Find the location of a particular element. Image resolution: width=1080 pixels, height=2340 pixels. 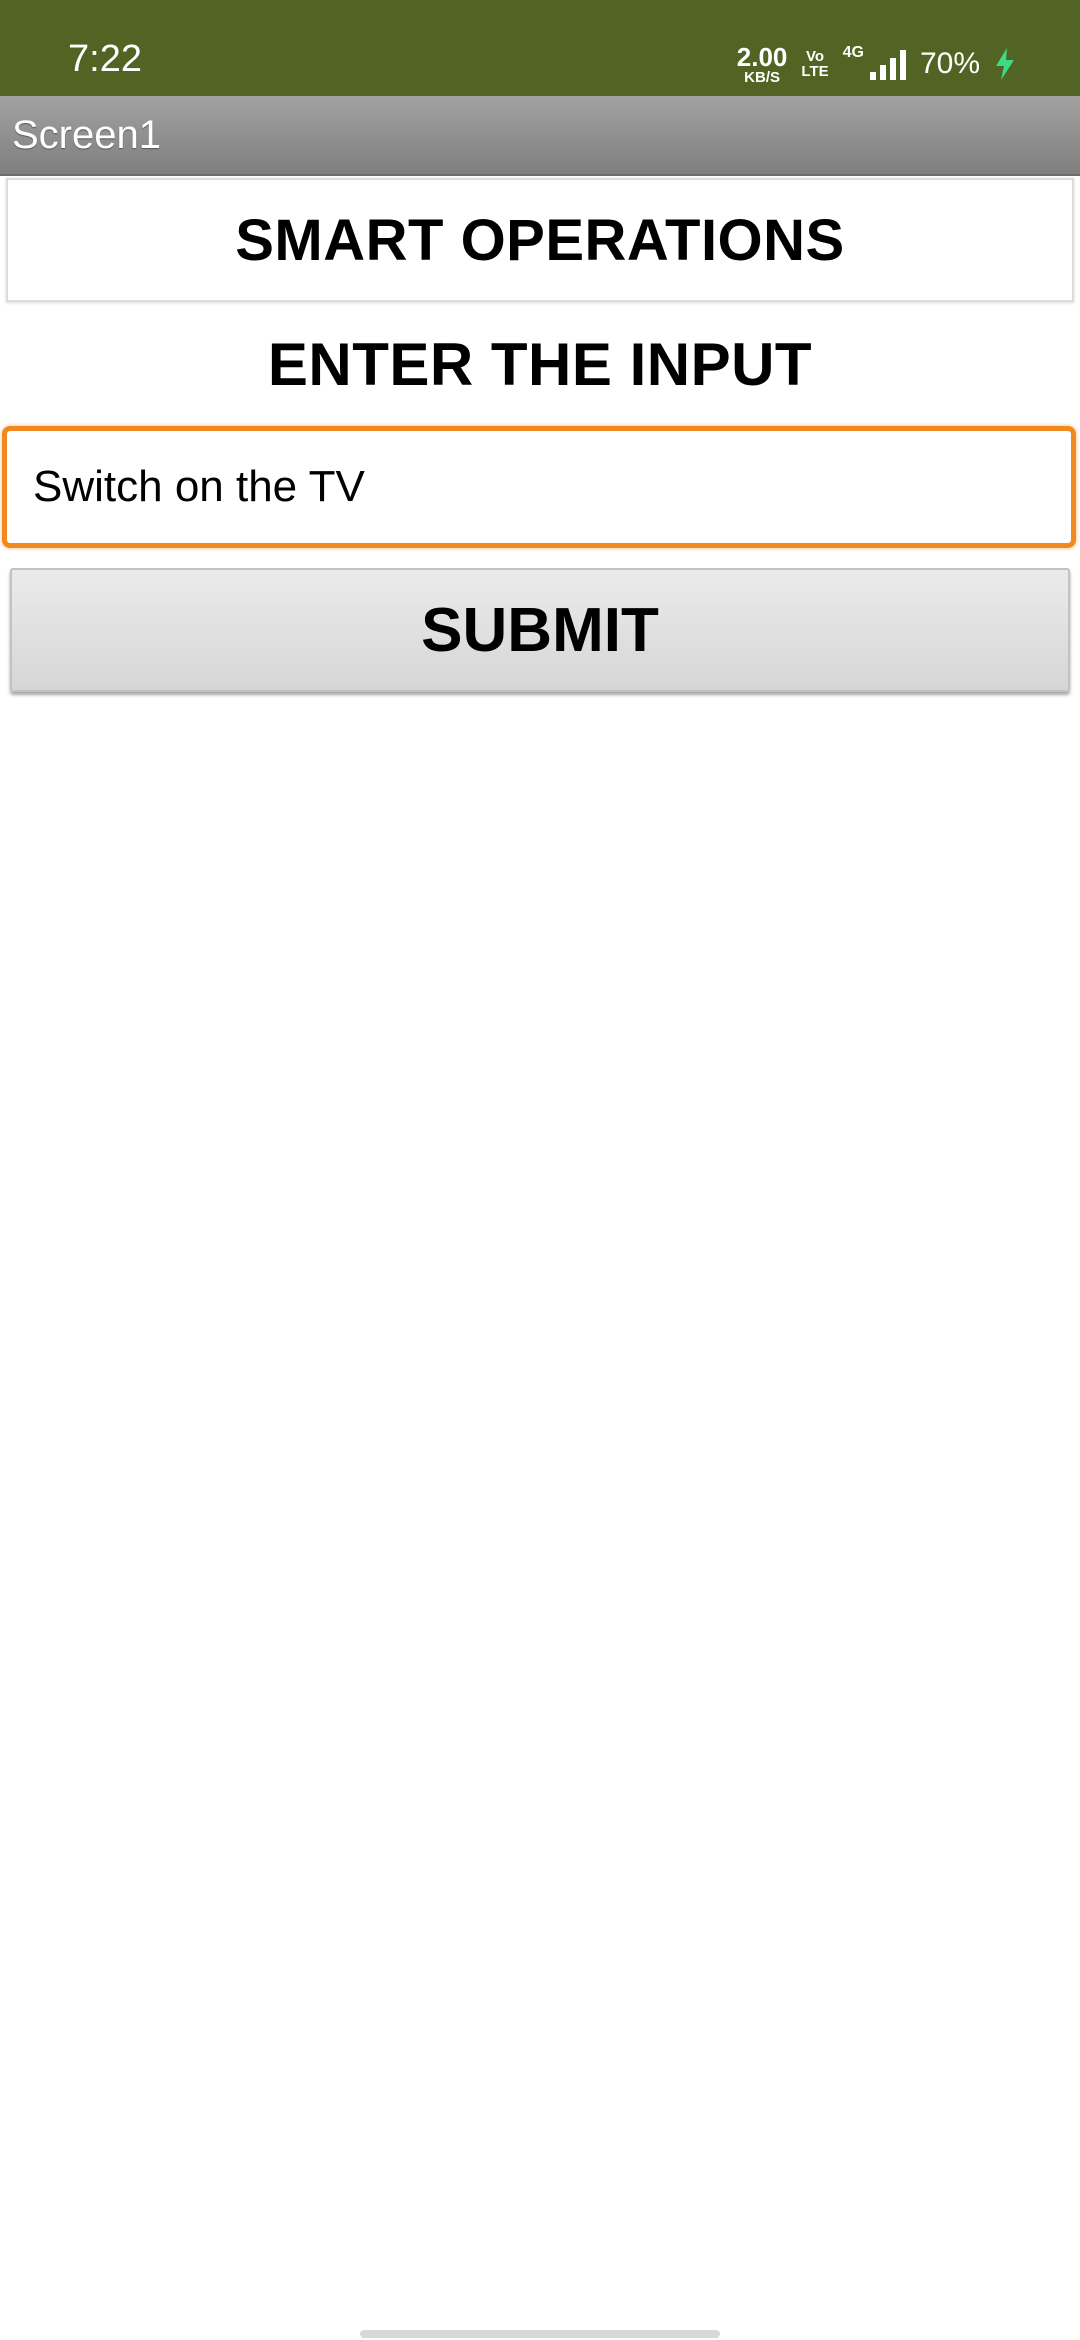

volte-indicator: Vo LTE is located at coordinates (814, 64).